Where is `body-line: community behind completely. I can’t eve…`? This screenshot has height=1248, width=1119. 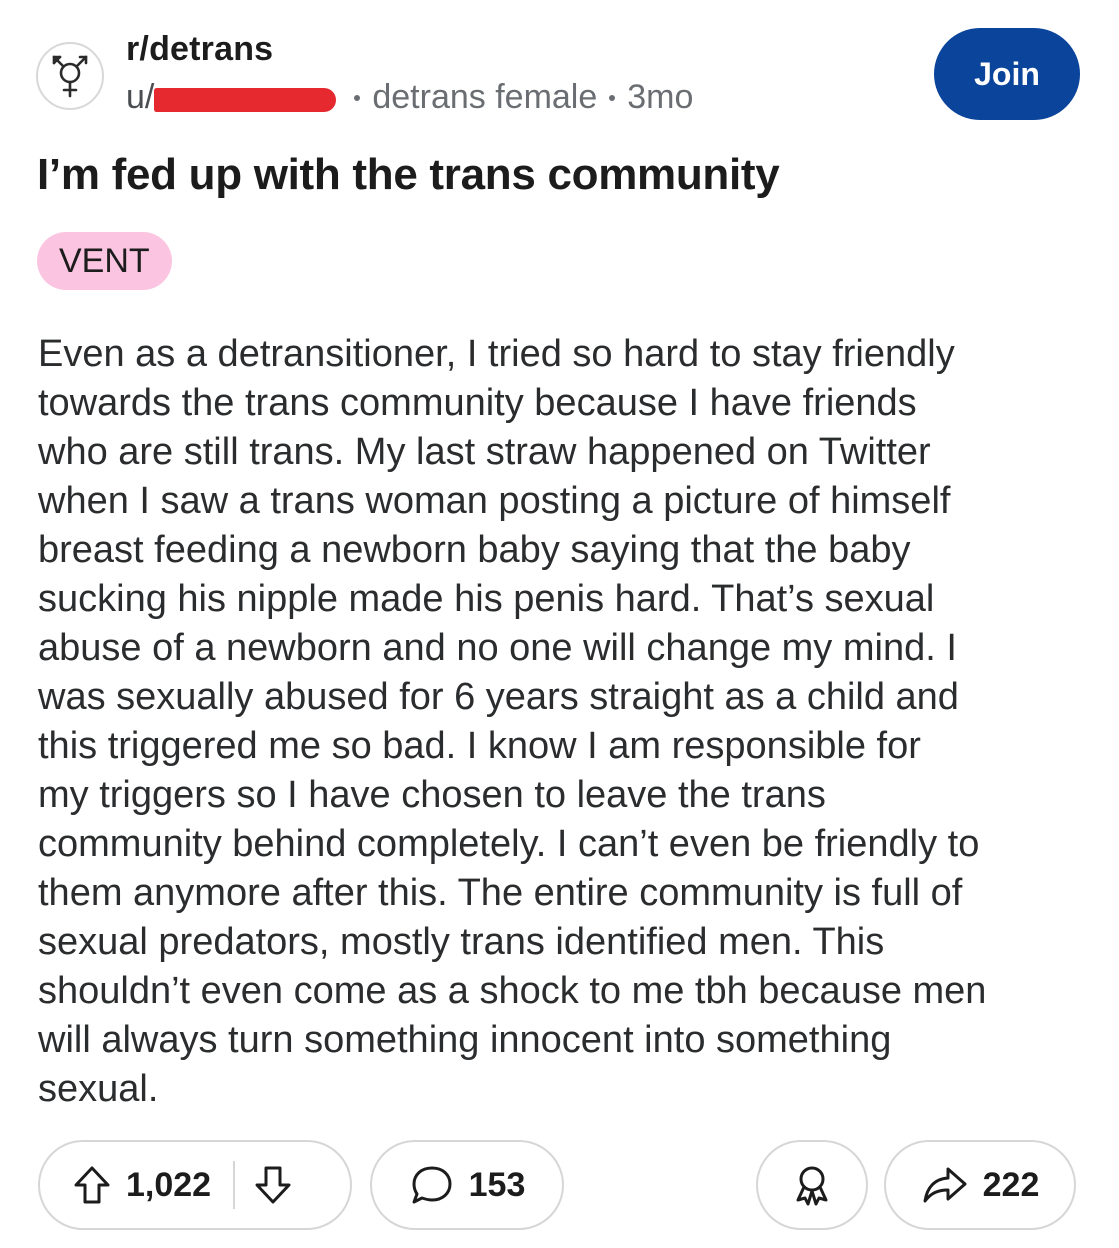
body-line: community behind completely. I can’t eve… is located at coordinates (509, 844).